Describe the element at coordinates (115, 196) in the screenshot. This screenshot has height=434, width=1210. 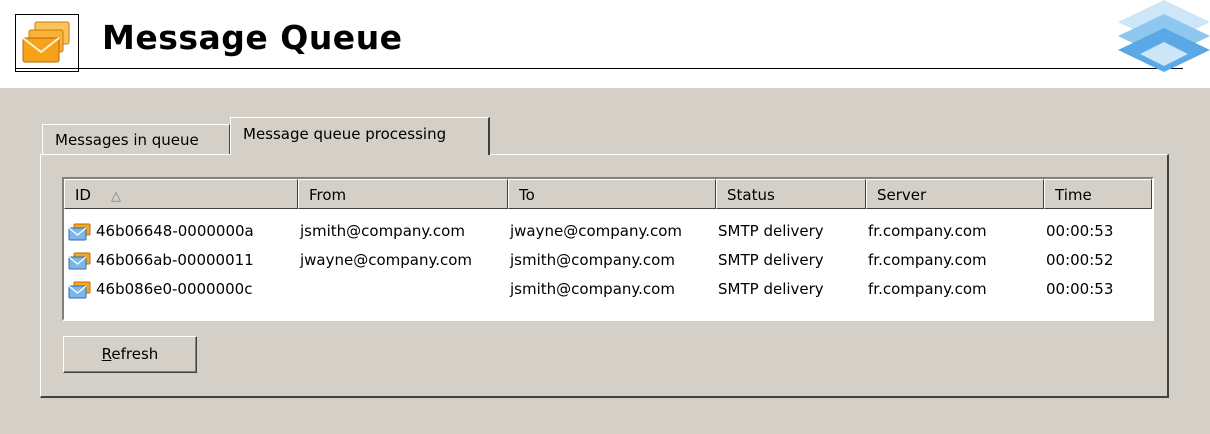
I see `sort-ascending-icon: △` at that location.